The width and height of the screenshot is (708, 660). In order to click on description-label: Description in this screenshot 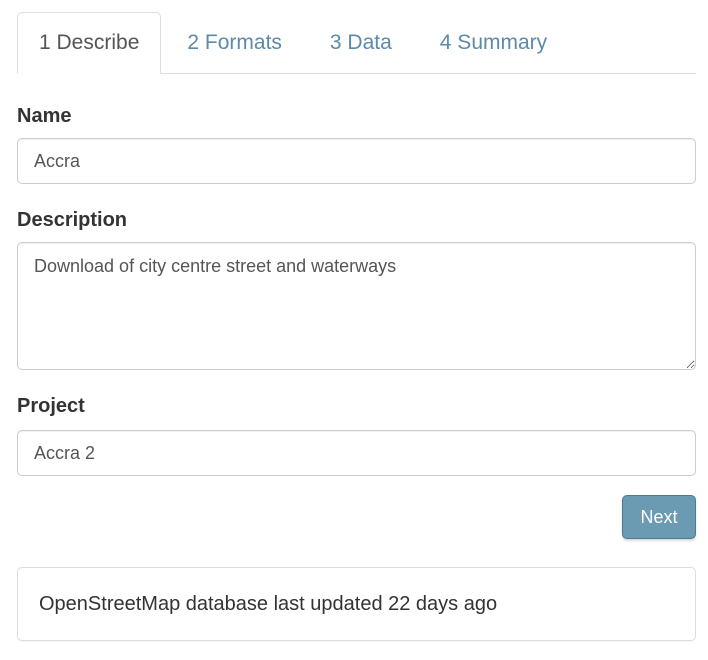, I will do `click(72, 220)`.